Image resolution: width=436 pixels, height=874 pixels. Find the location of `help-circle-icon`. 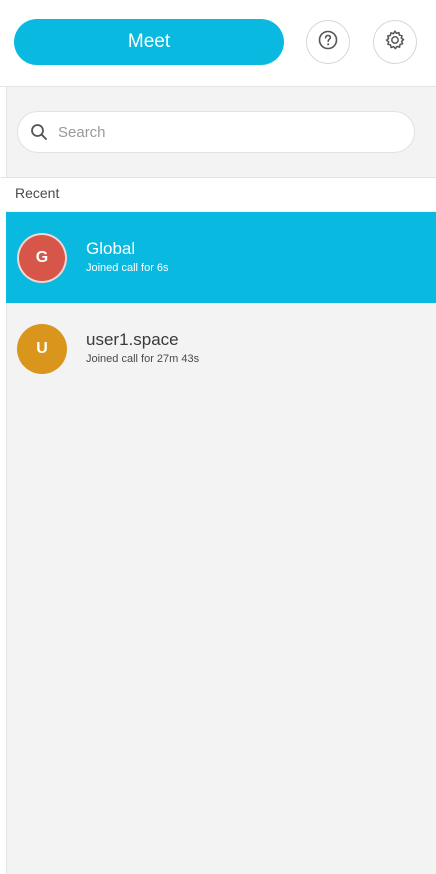

help-circle-icon is located at coordinates (328, 42).